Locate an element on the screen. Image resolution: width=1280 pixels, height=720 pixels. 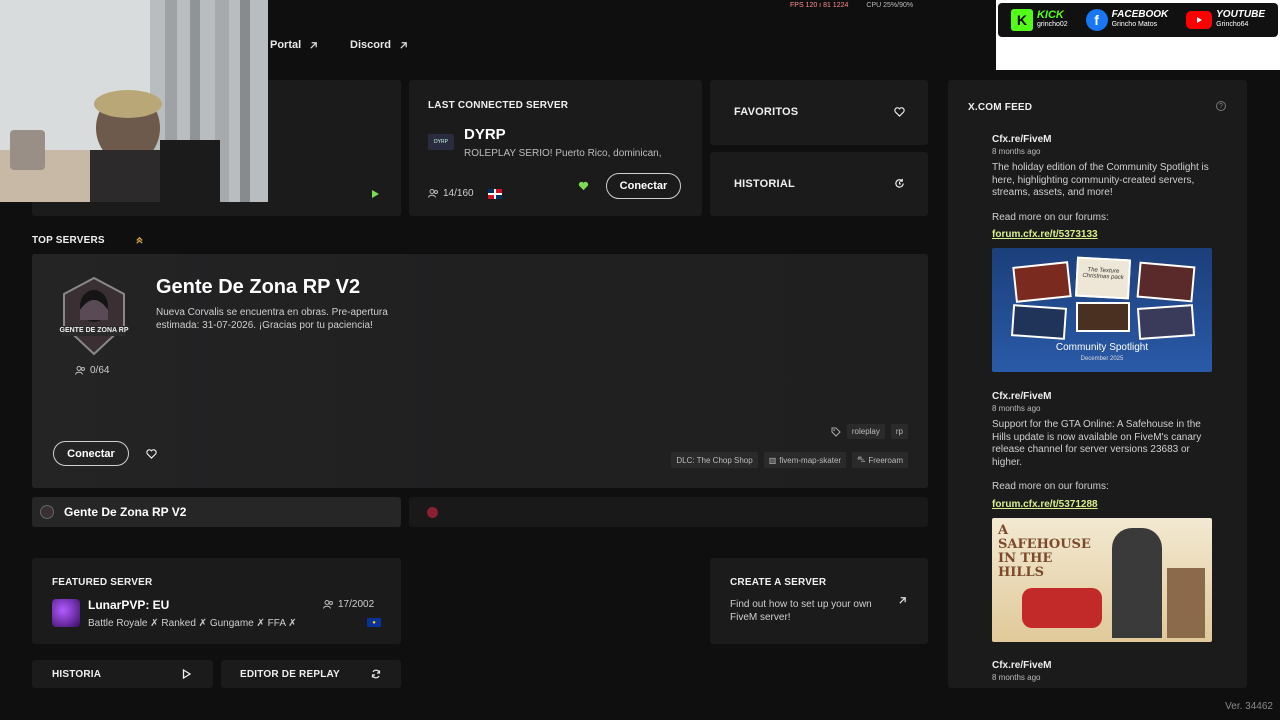
kick-name: KICK is located at coordinates (1050, 15).